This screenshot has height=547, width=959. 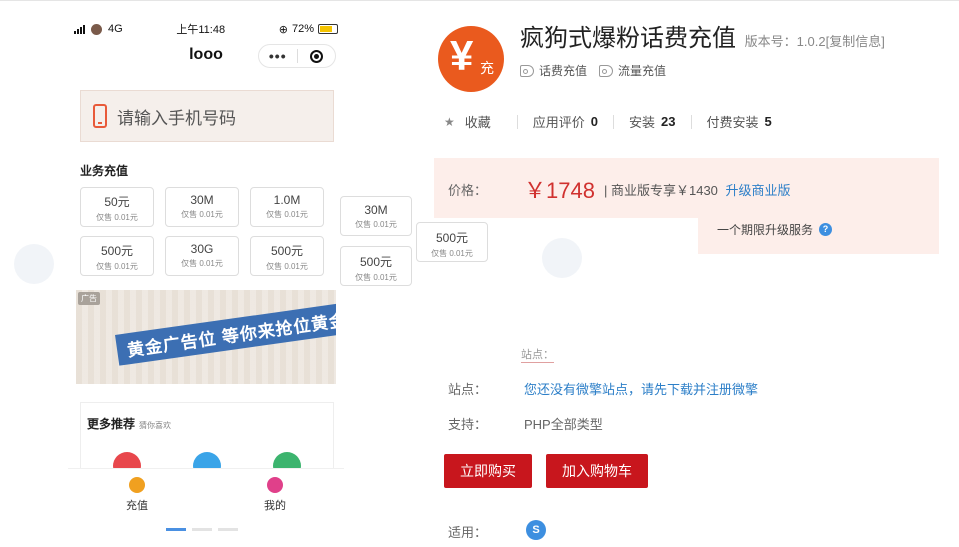 I want to click on version-info: 版本号：1.0.2[复制信息], so click(x=815, y=41).